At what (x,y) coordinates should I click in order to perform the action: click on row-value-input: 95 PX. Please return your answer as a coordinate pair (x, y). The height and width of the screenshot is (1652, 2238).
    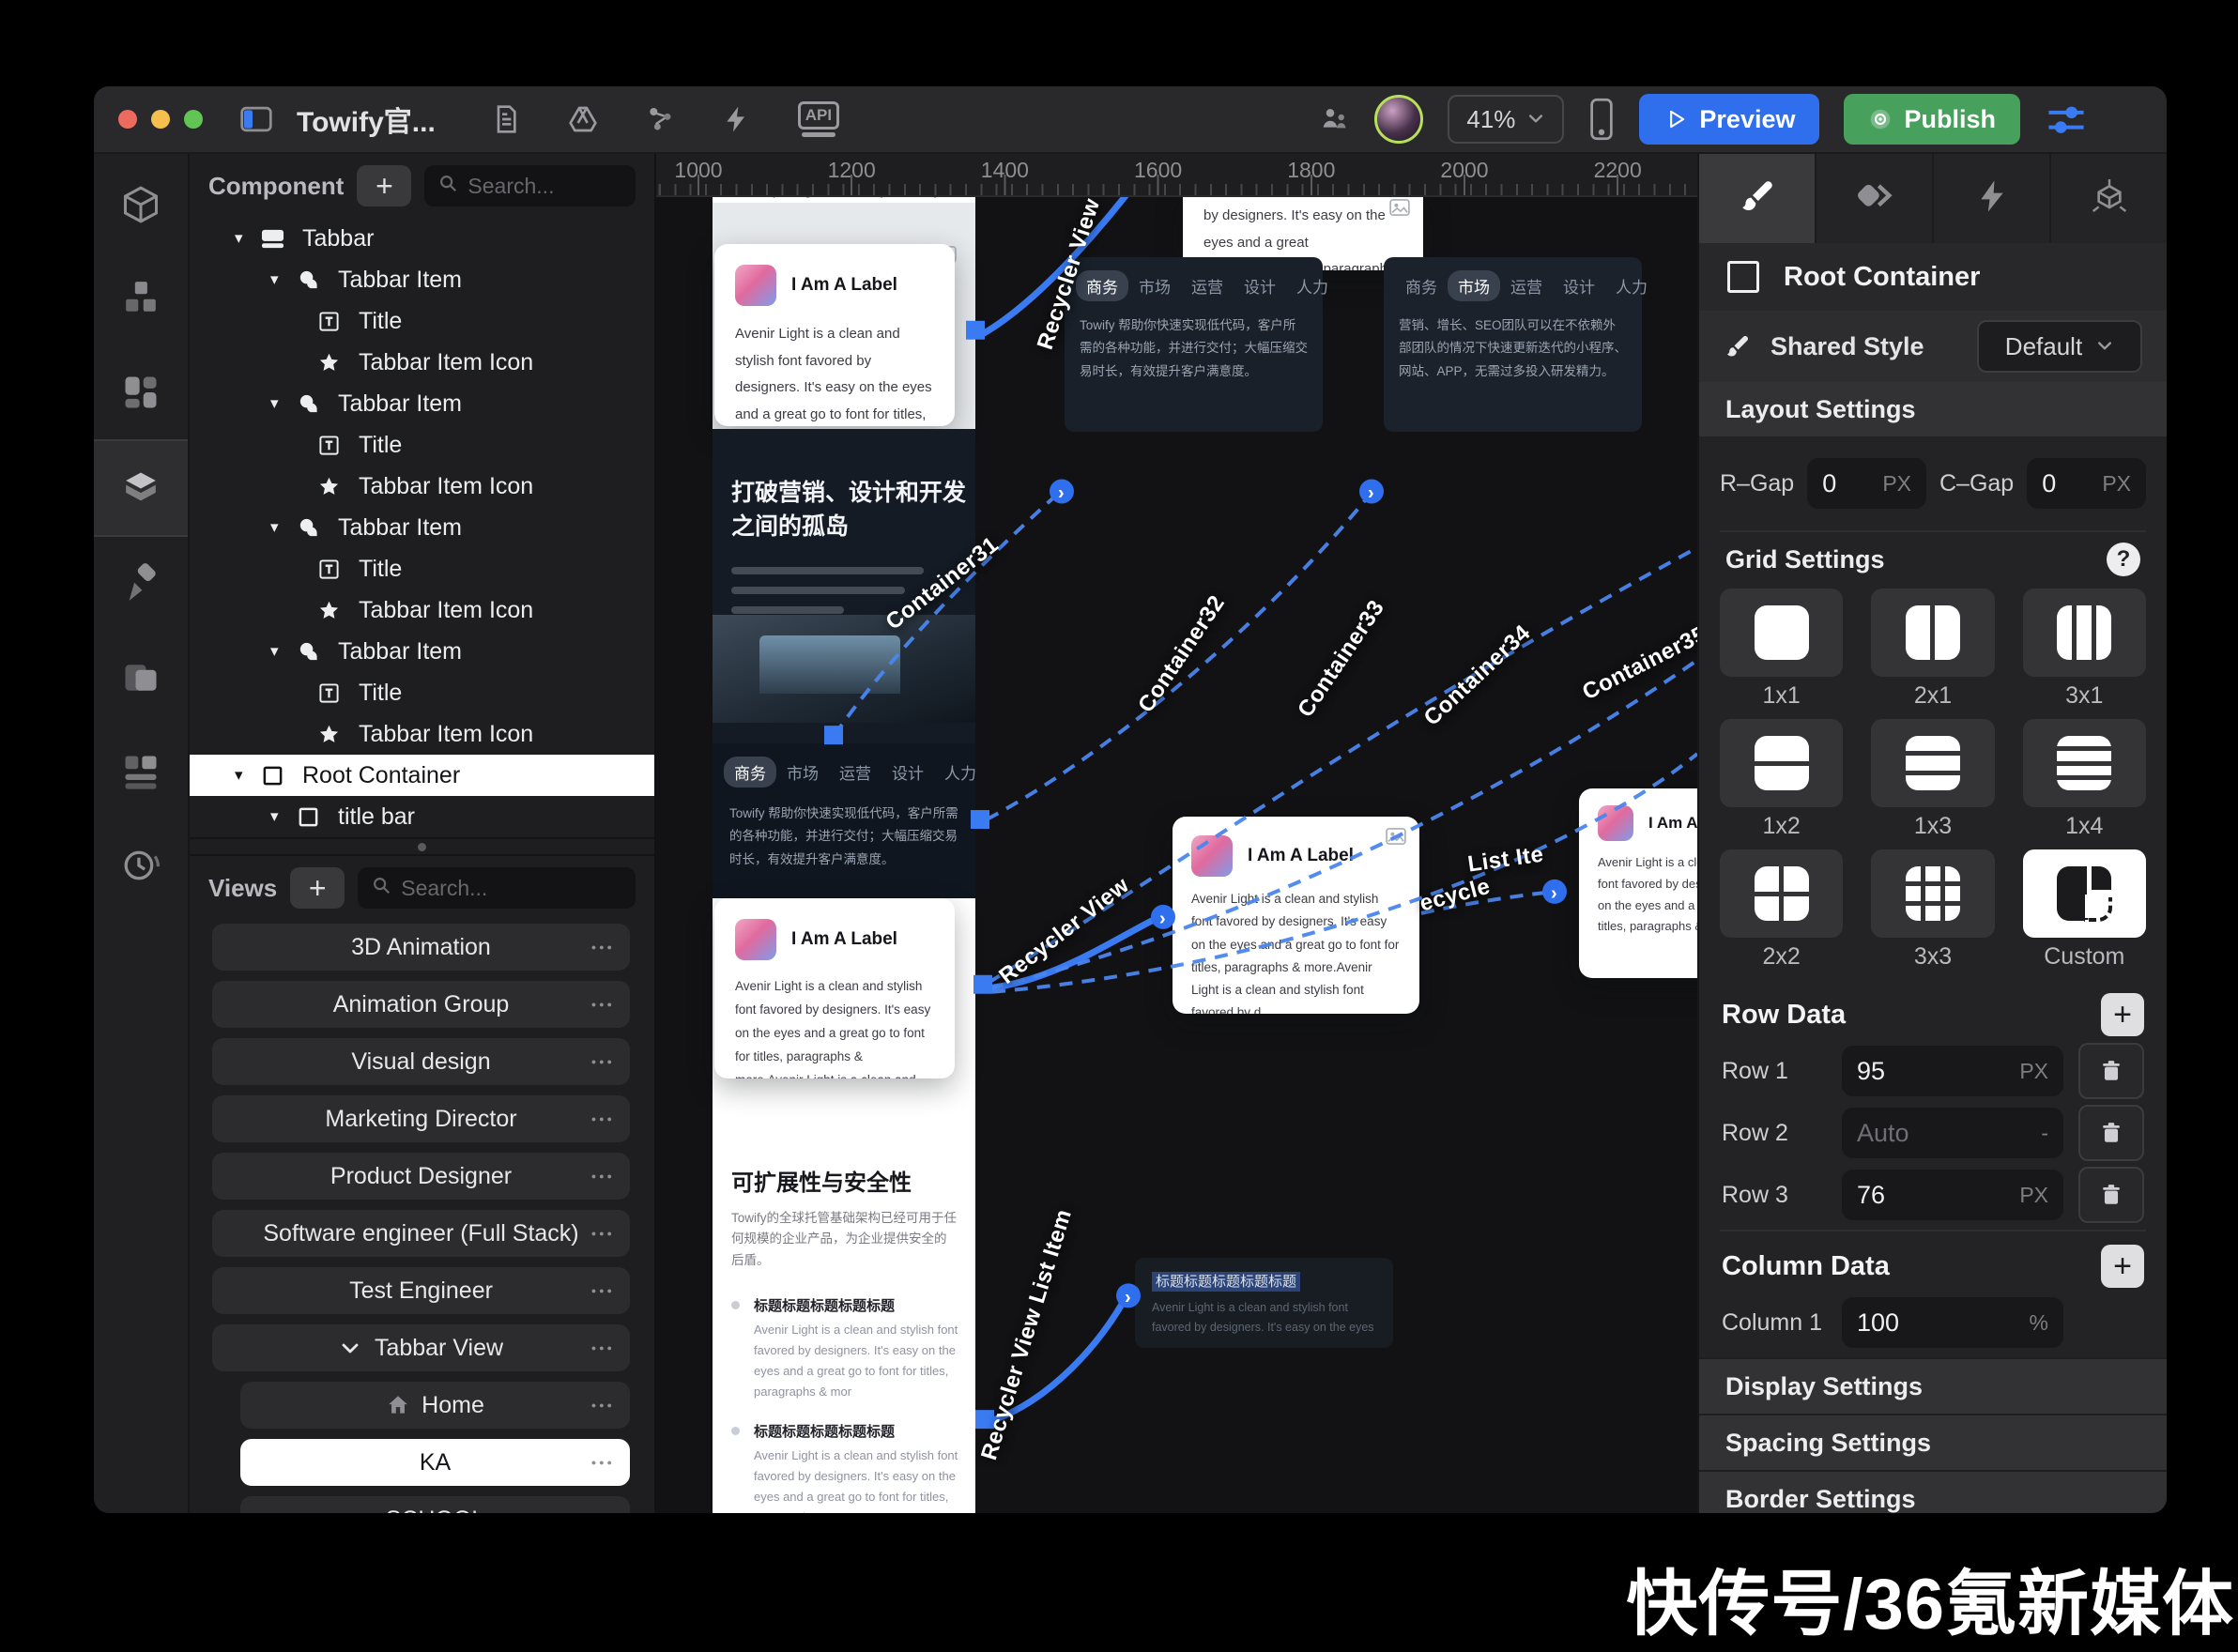
    Looking at the image, I should click on (1952, 1071).